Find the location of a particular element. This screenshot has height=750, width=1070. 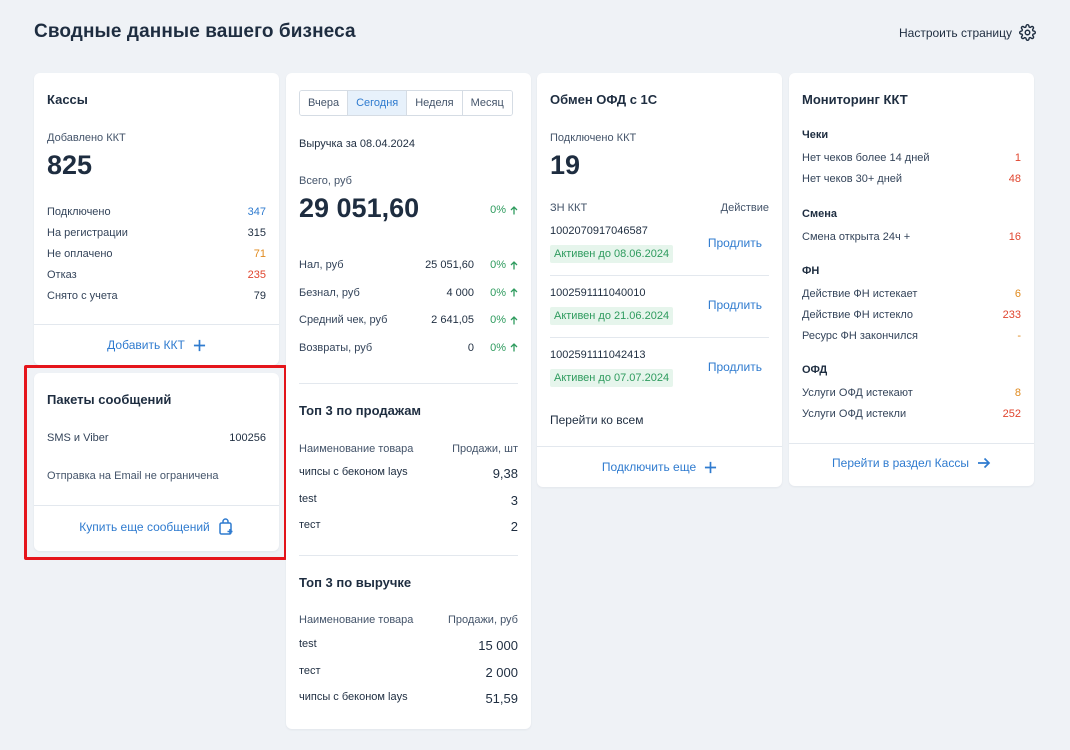

tab-period: Месяц is located at coordinates (487, 103).